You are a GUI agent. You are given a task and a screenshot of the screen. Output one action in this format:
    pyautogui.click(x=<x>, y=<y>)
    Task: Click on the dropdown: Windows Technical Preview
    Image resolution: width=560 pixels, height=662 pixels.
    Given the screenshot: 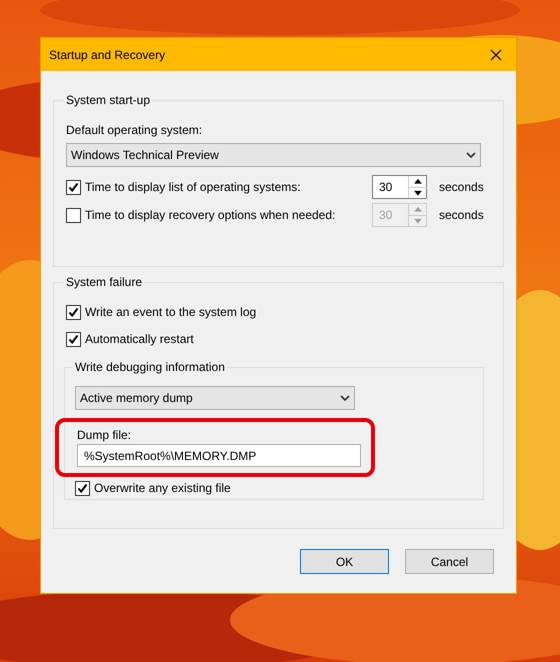 What is the action you would take?
    pyautogui.click(x=273, y=155)
    